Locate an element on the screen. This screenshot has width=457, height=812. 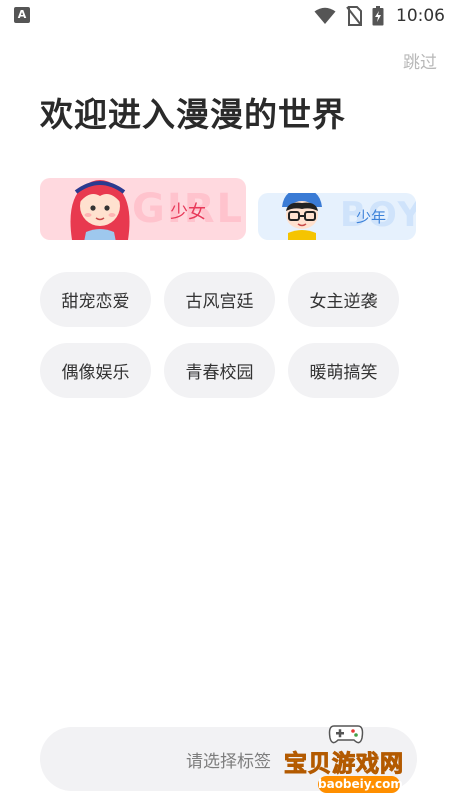
no-sim-icon is located at coordinates (354, 16).